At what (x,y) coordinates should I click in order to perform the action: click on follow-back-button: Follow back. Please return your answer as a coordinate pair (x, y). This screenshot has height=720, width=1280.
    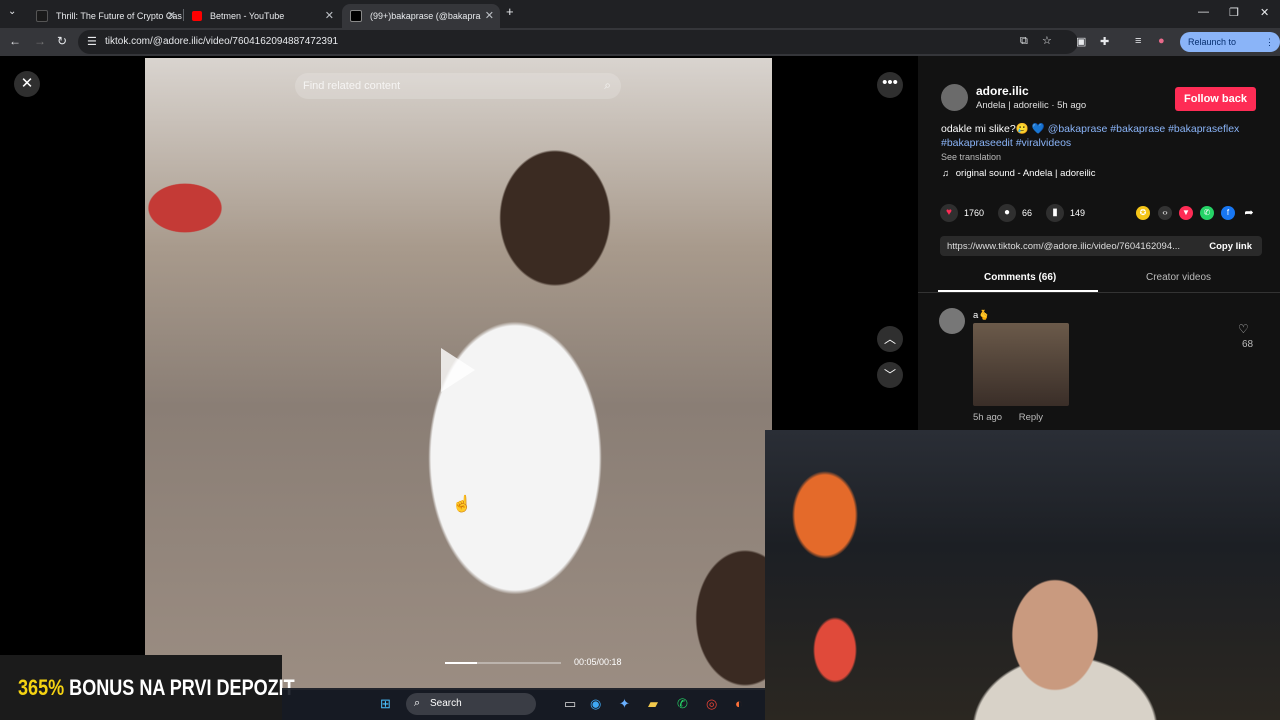
    Looking at the image, I should click on (1215, 99).